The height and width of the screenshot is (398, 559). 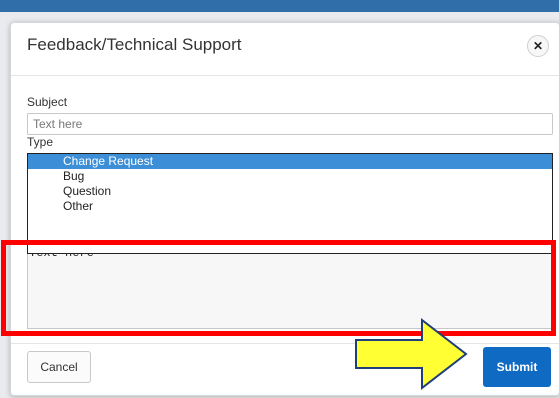 What do you see at coordinates (290, 124) in the screenshot?
I see `subject-input` at bounding box center [290, 124].